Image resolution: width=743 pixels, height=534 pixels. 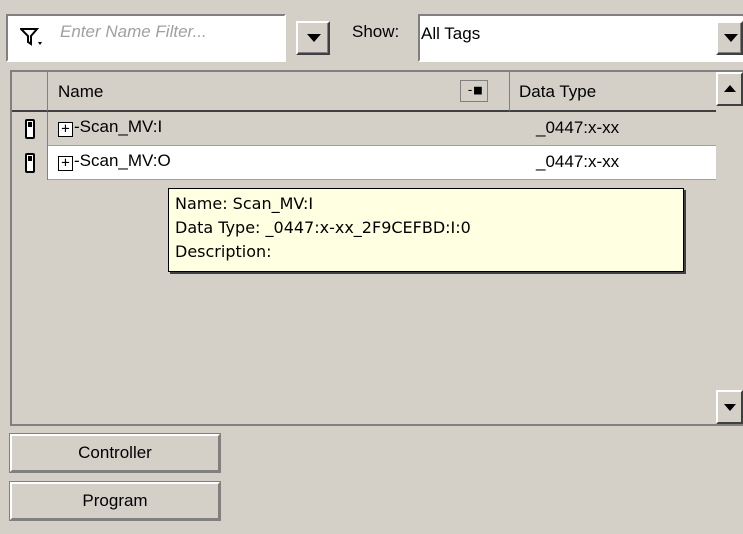 What do you see at coordinates (323, 227) in the screenshot?
I see `tooltip-data-type-line: Data Type: _0447:x-xx_2F9CEFBD:I:0` at bounding box center [323, 227].